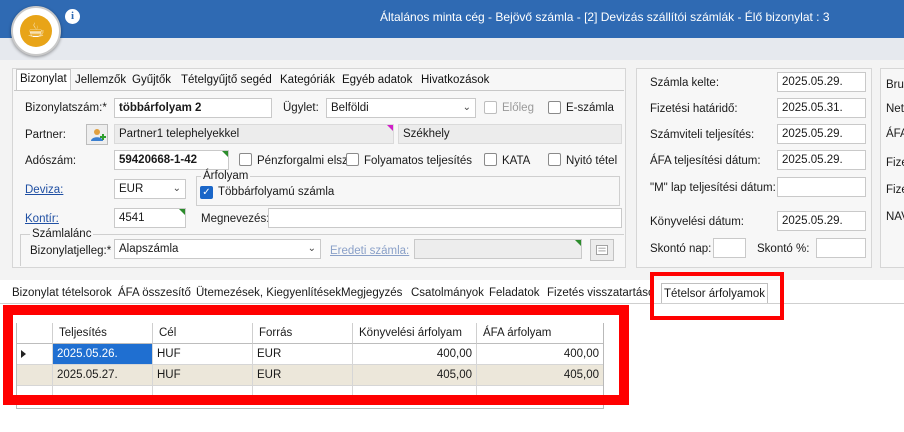 The image size is (904, 432). What do you see at coordinates (44, 190) in the screenshot?
I see `deviza-link: Deviza:` at bounding box center [44, 190].